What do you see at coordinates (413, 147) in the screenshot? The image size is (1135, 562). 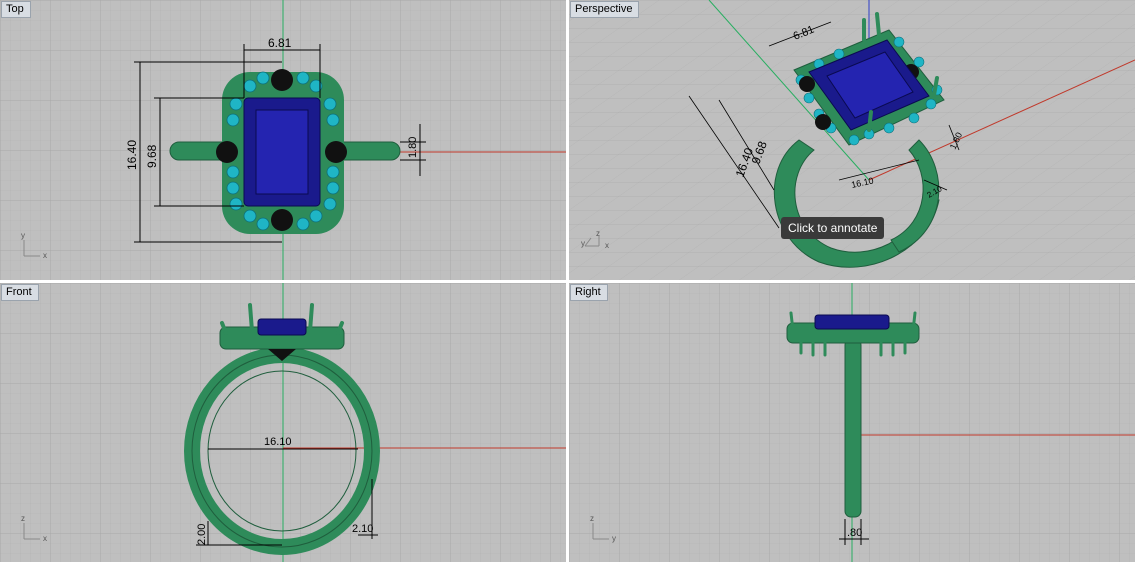 I see `dim-band: 1.80` at bounding box center [413, 147].